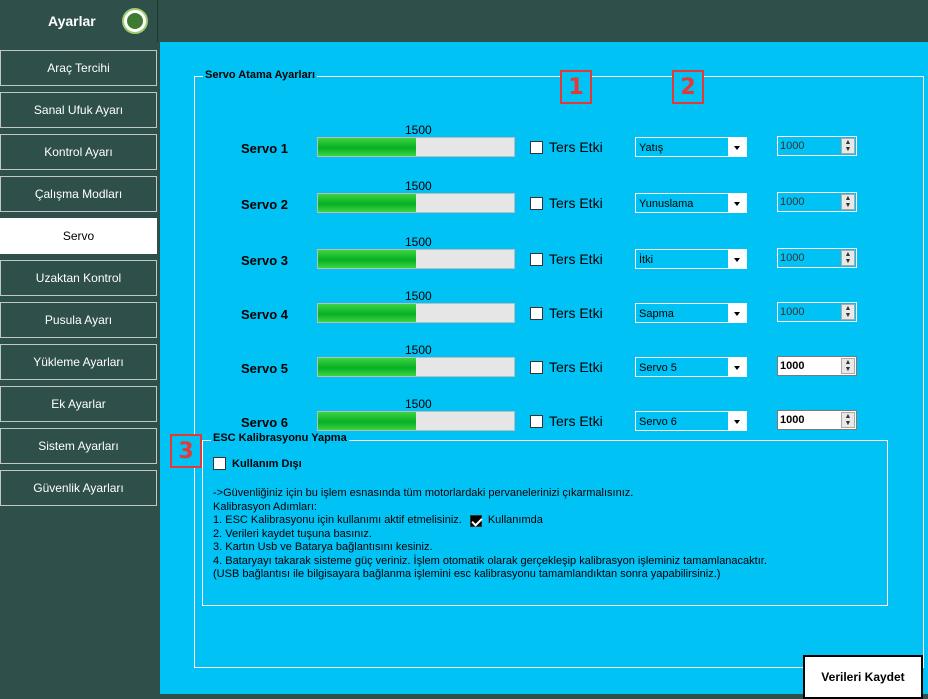  What do you see at coordinates (186, 451) in the screenshot?
I see `marker-3: 3` at bounding box center [186, 451].